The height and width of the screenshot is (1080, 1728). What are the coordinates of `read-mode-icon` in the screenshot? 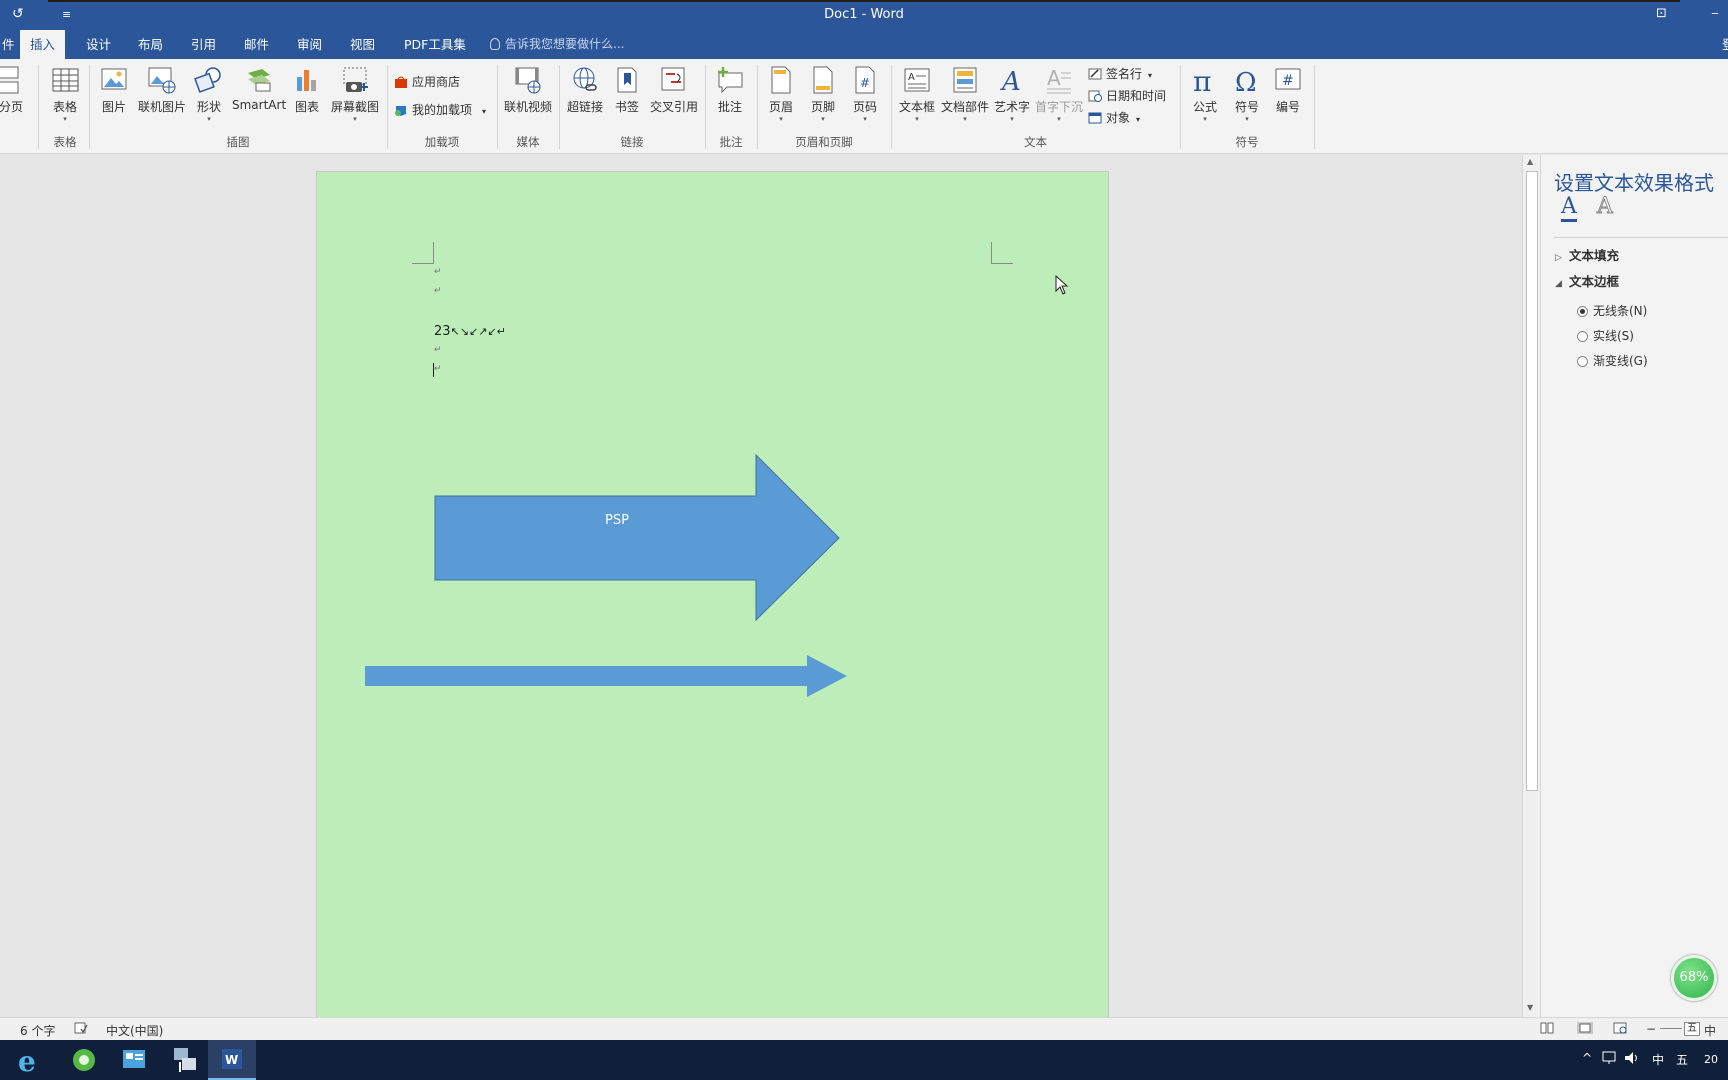 It's located at (1547, 1029).